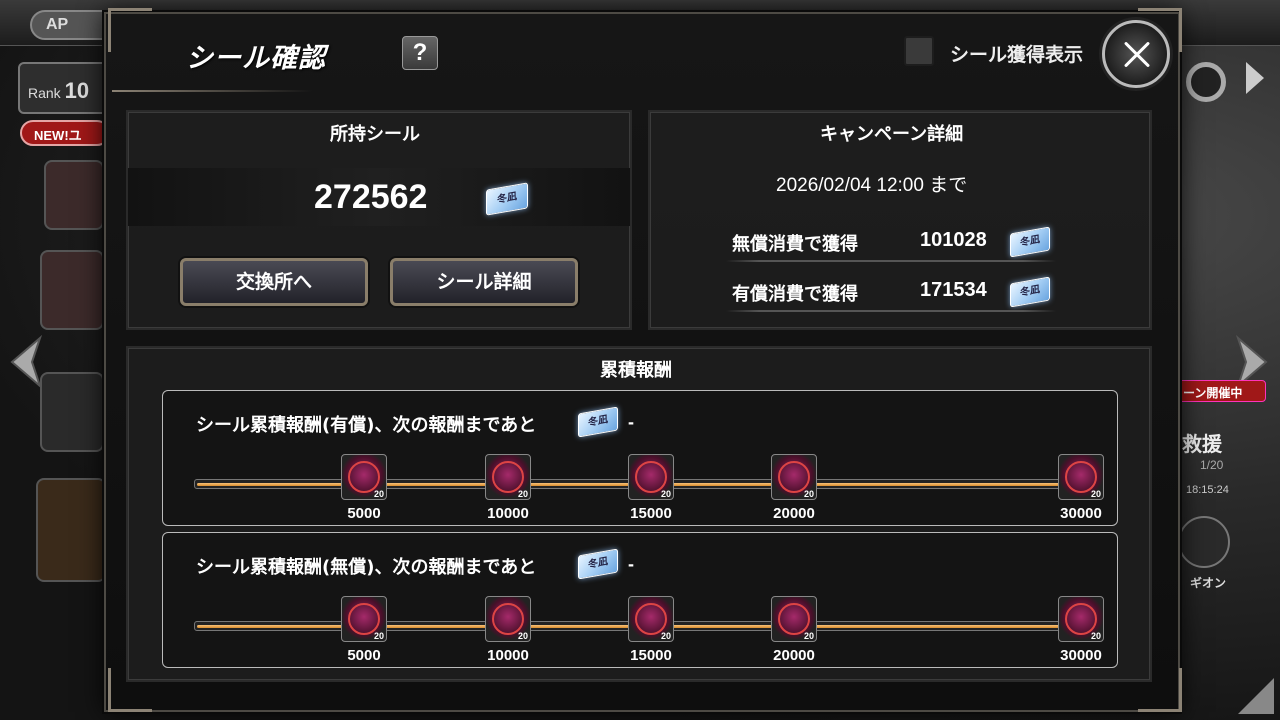 The width and height of the screenshot is (1280, 720). I want to click on paid-consume-value: 171534, so click(953, 290).